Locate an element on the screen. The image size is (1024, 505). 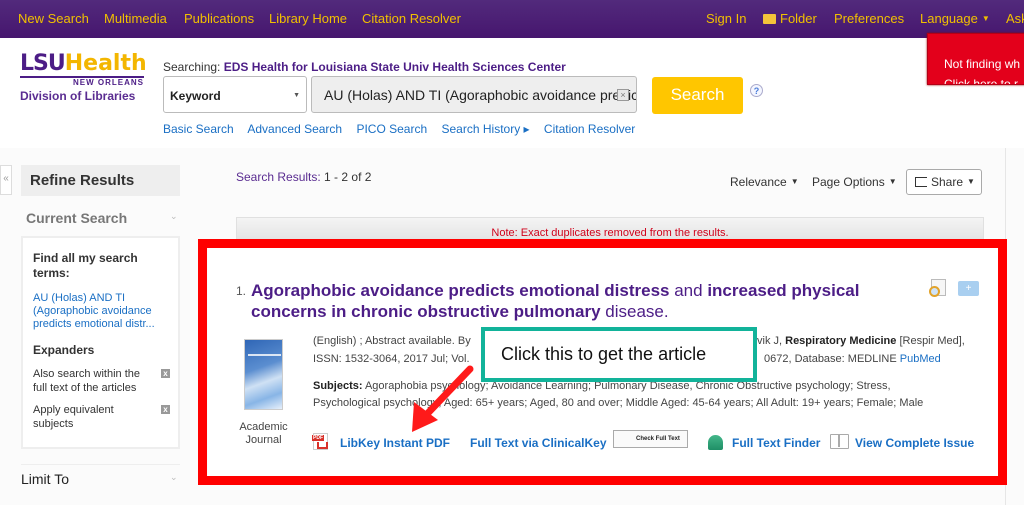
arrow-shaft is located at coordinates (449, 391).